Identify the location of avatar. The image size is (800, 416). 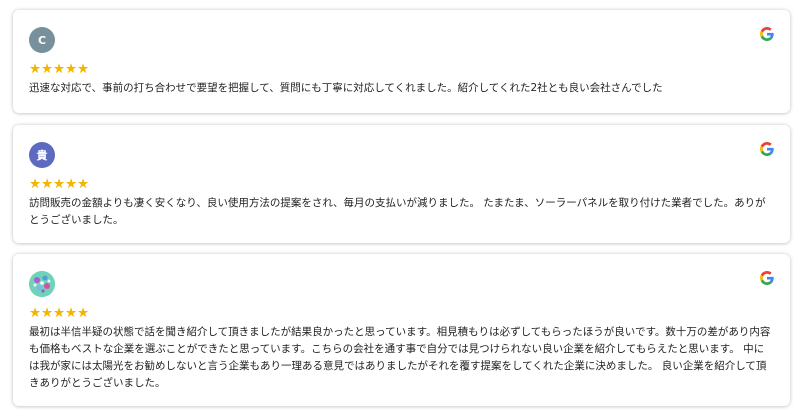
(42, 284).